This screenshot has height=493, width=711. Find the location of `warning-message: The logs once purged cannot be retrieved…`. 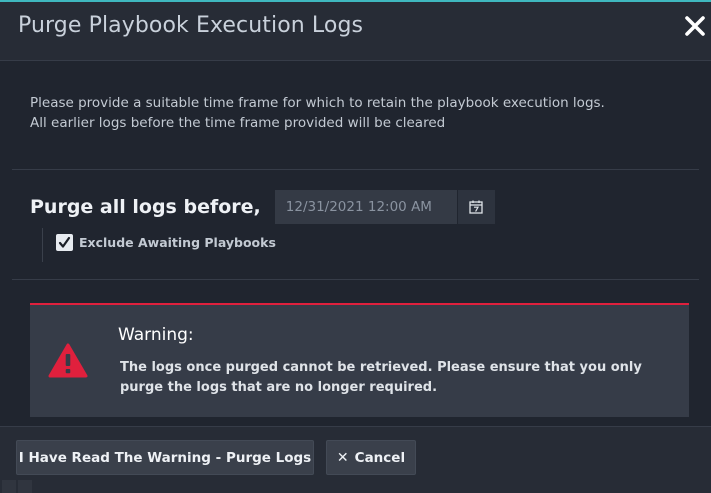

warning-message: The logs once purged cannot be retrieved… is located at coordinates (381, 377).